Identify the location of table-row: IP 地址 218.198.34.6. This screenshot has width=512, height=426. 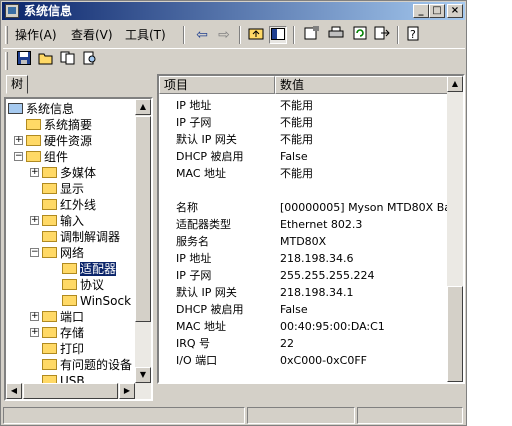
(304, 258).